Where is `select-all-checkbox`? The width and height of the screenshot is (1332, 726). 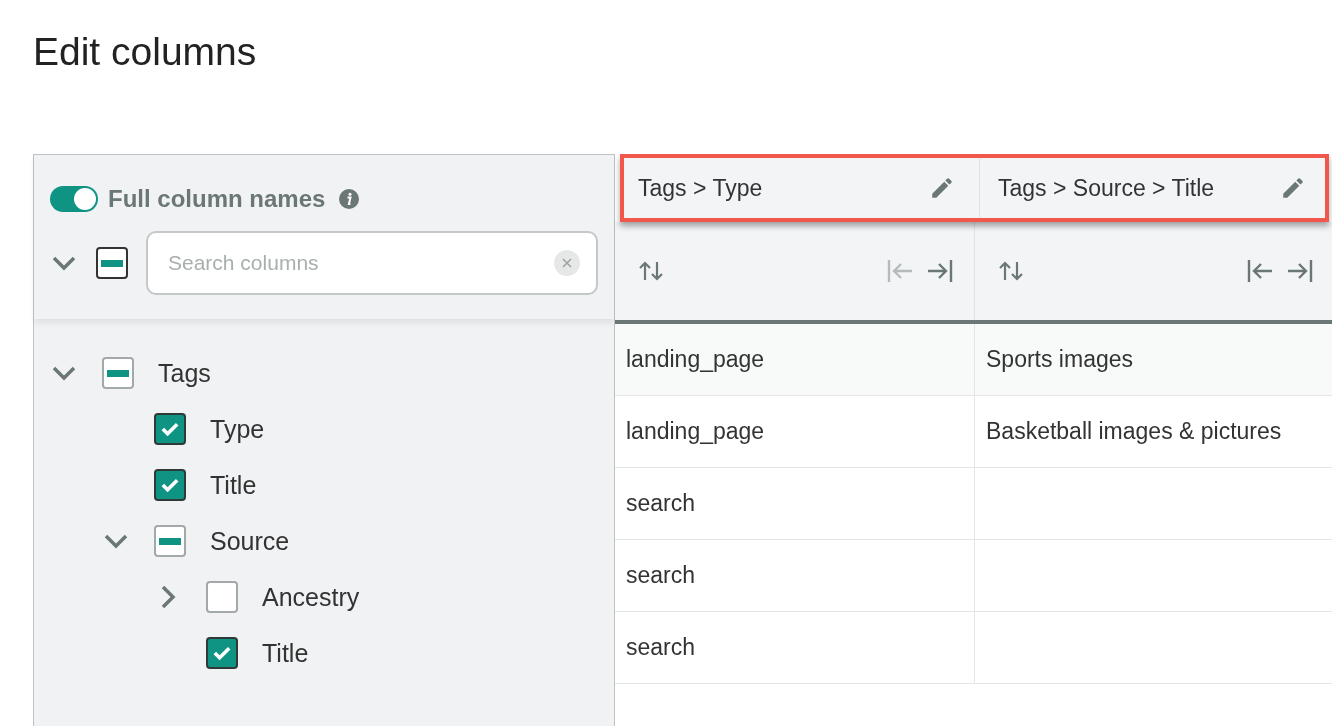
select-all-checkbox is located at coordinates (112, 263).